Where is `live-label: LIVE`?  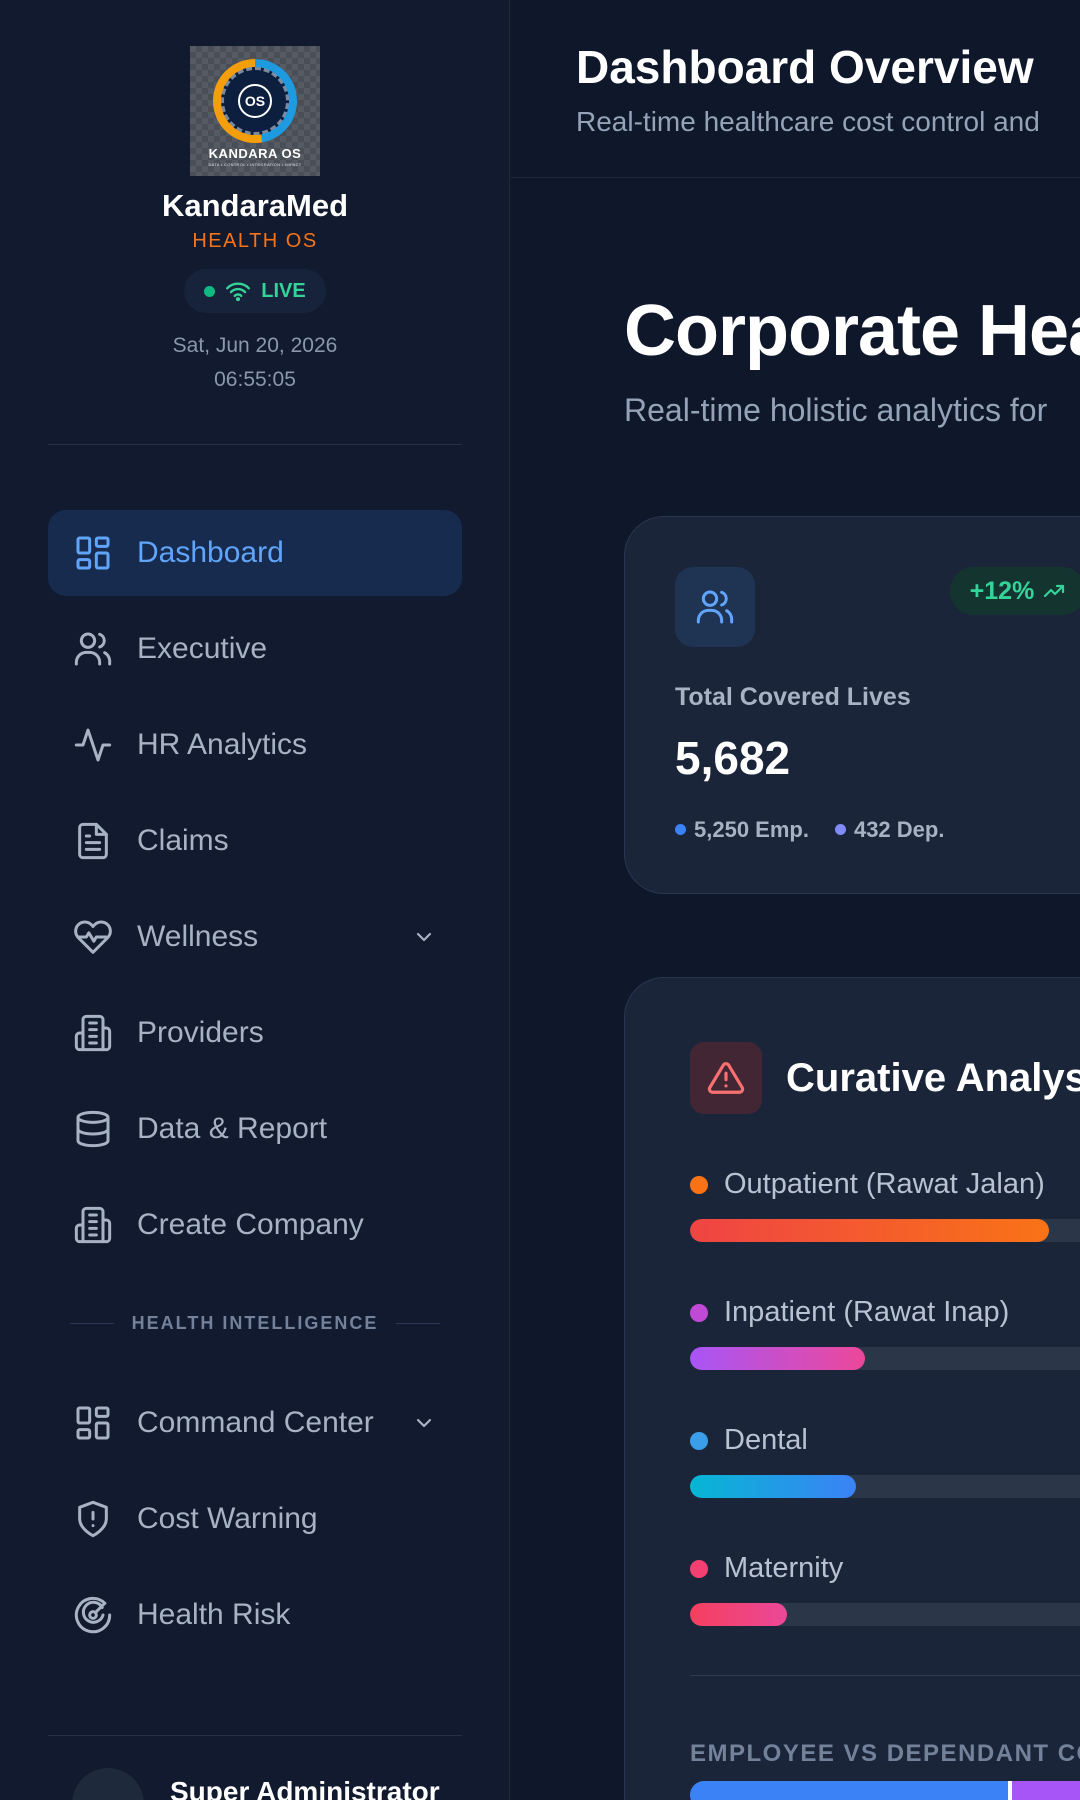
live-label: LIVE is located at coordinates (283, 290).